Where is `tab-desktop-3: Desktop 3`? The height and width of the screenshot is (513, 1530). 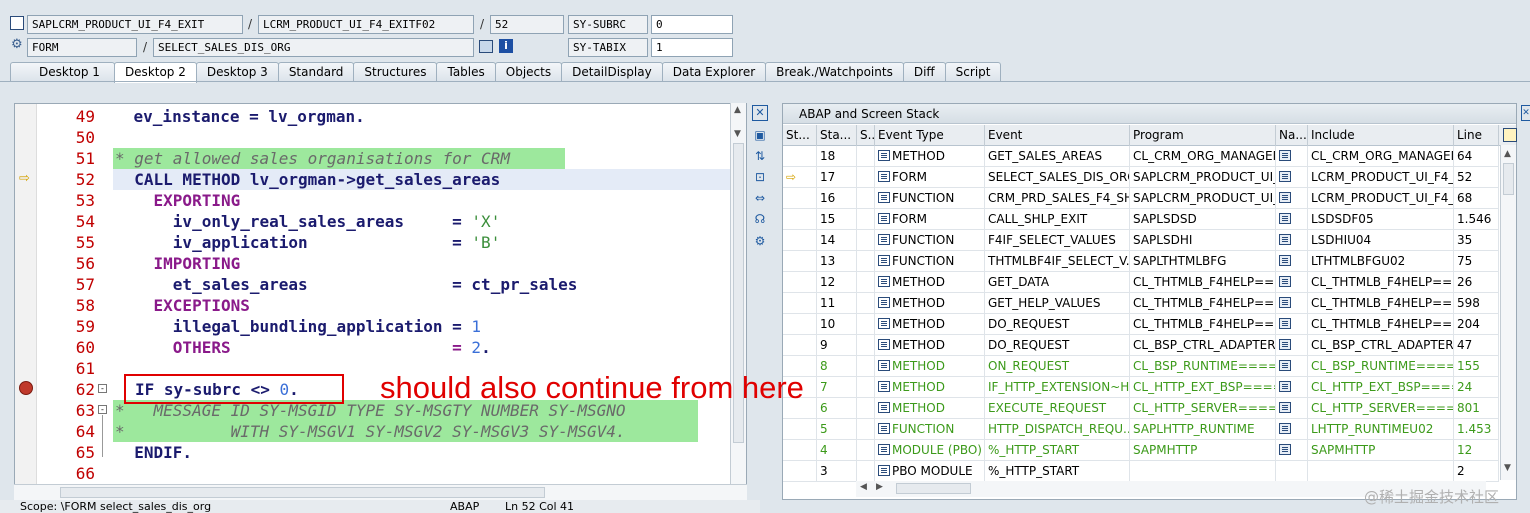
tab-desktop-3: Desktop 3 is located at coordinates (237, 72).